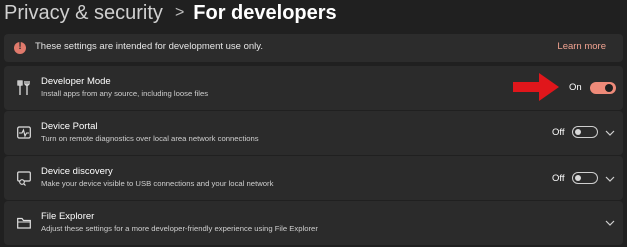  Describe the element at coordinates (536, 87) in the screenshot. I see `annotation-arrow-icon` at that location.